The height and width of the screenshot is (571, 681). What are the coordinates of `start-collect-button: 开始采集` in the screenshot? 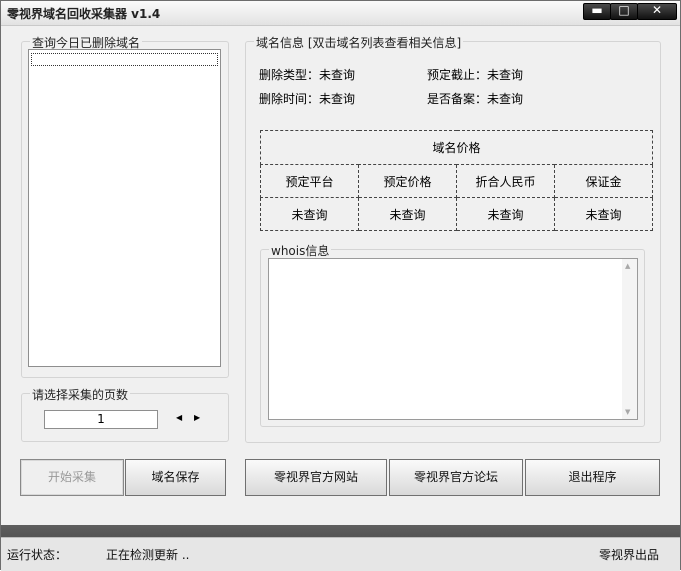 It's located at (72, 477).